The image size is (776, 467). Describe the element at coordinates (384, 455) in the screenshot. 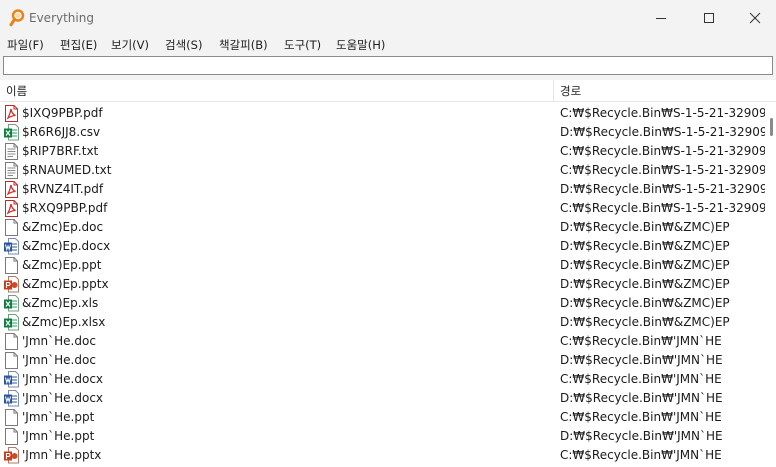

I see `table-row: 'Jmn`He.pptx C:₩$Recycle.Bin₩'JMN`HE` at that location.